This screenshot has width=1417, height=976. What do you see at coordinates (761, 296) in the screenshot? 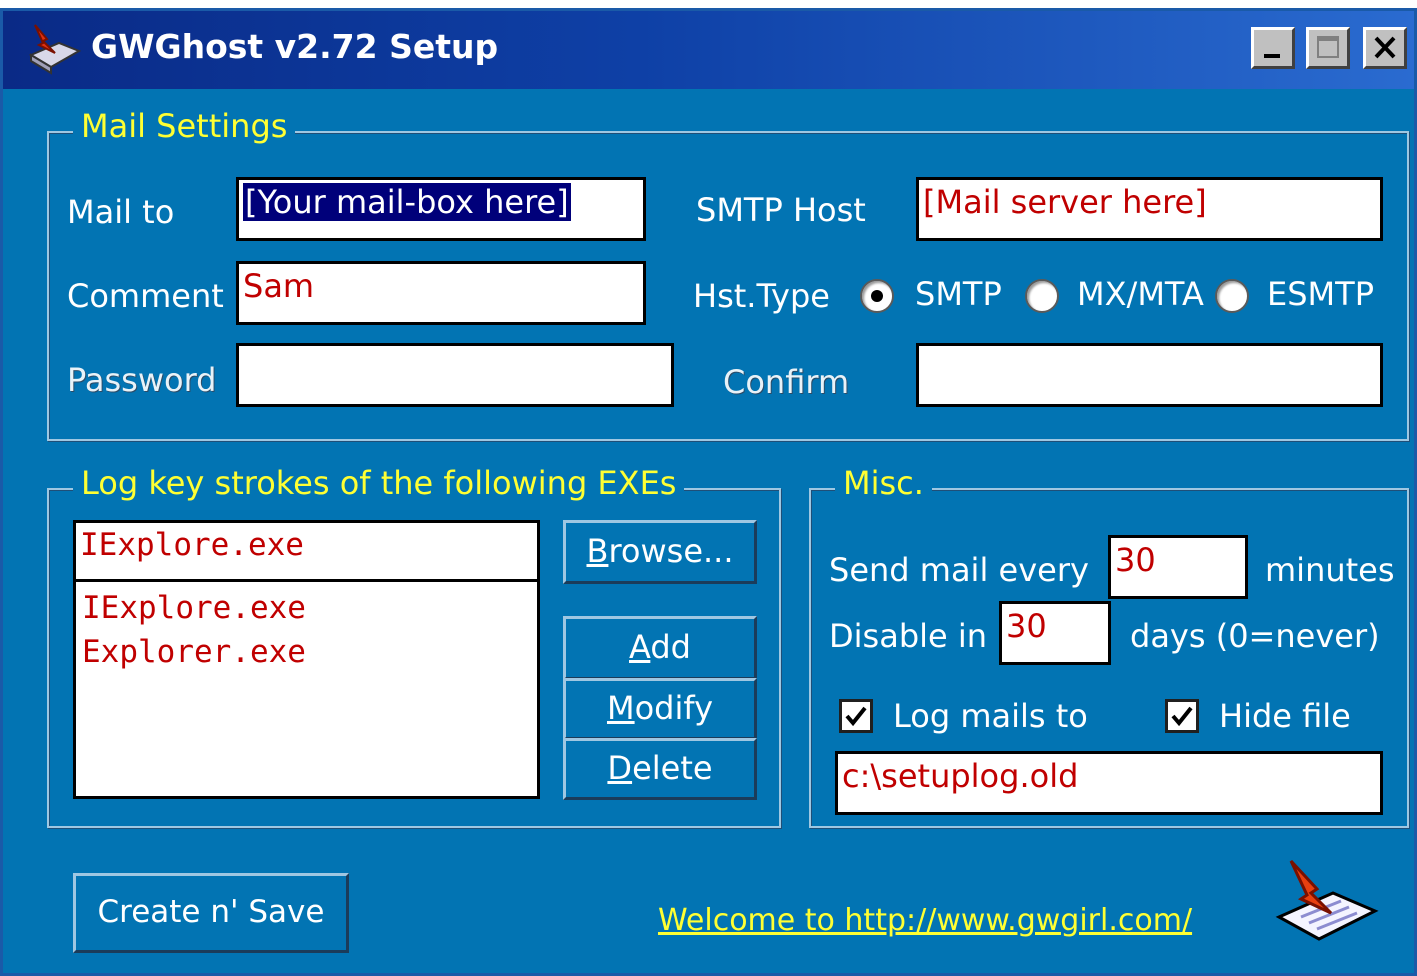
I see `host-type-label: Hst.Type` at bounding box center [761, 296].